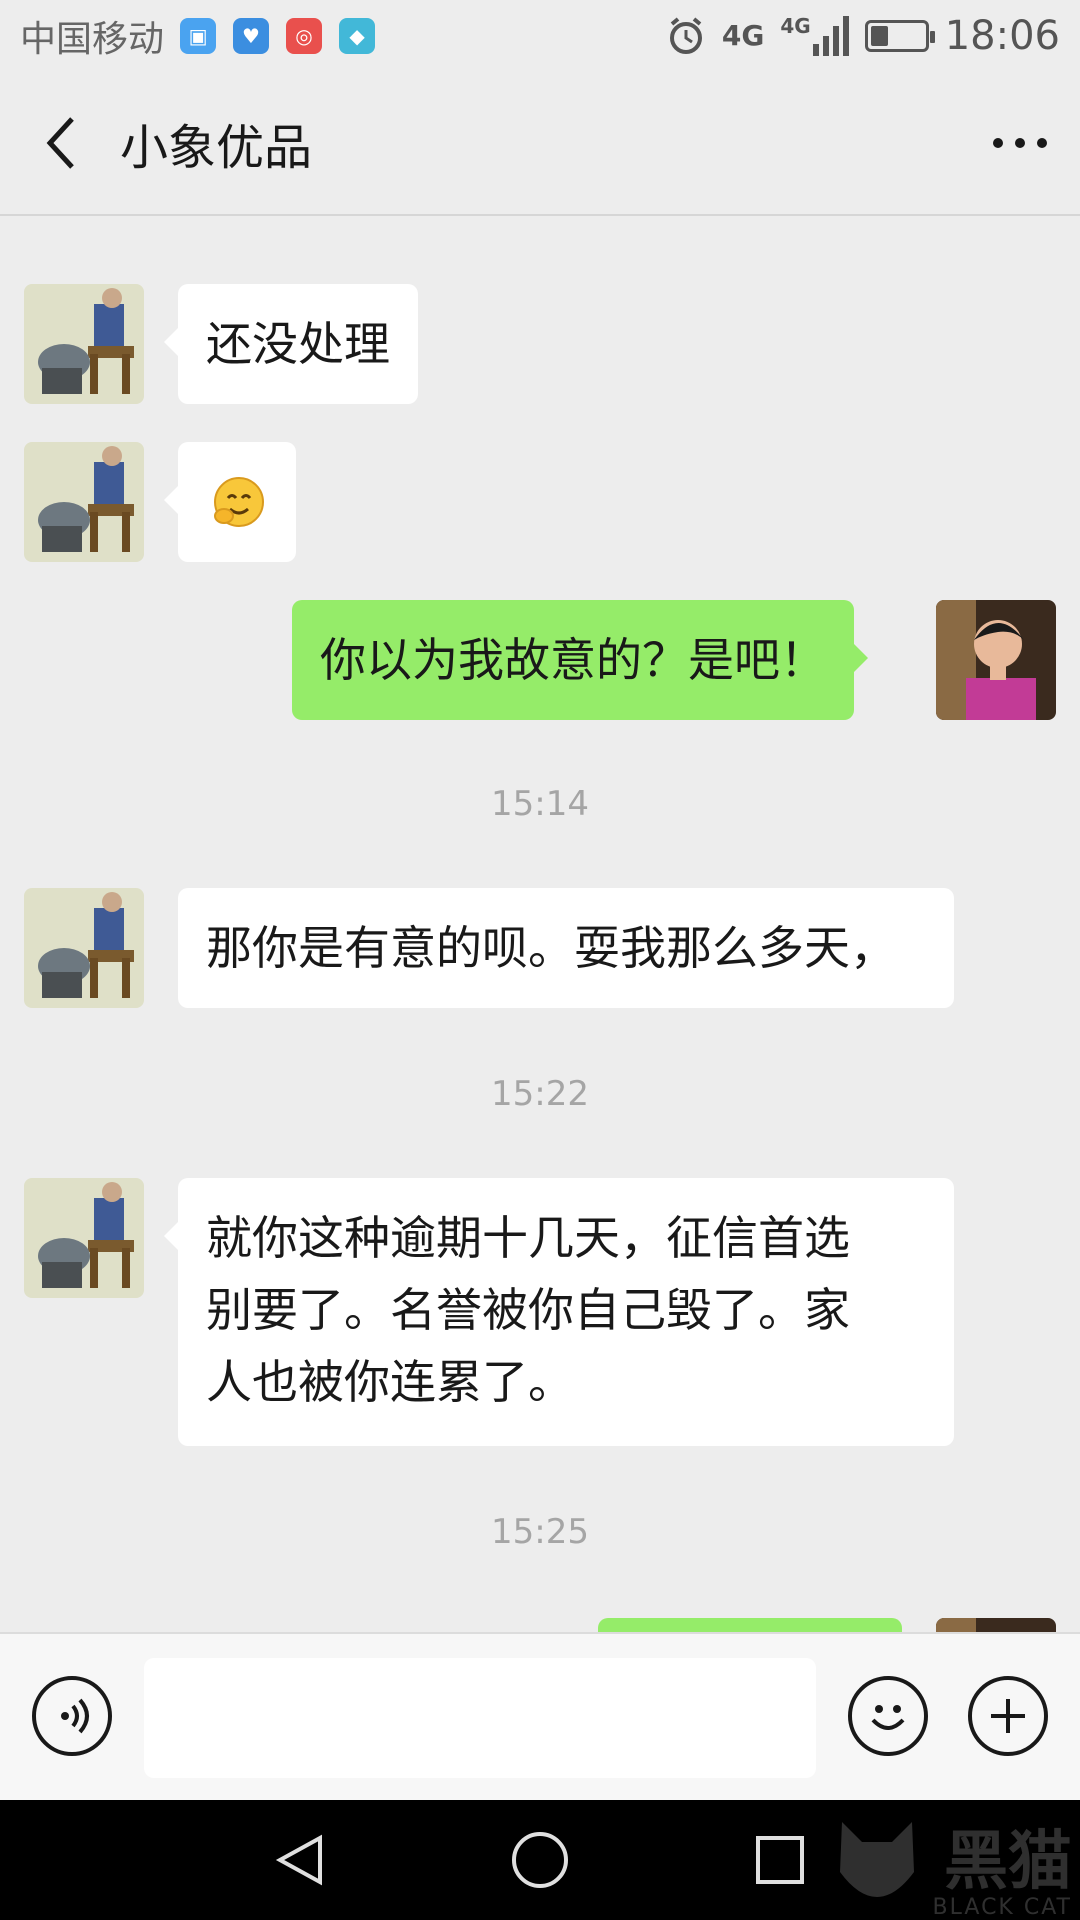 The height and width of the screenshot is (1920, 1080). I want to click on signal-icon: 4G, so click(814, 35).